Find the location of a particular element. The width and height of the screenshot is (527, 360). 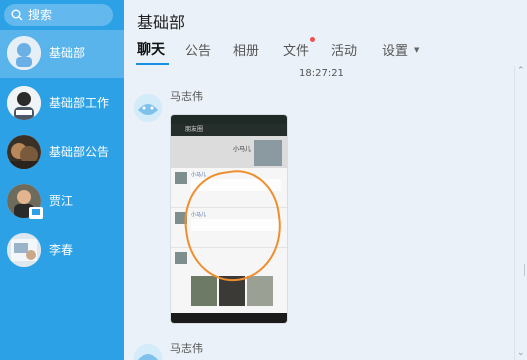

conversation-item-jichubu-notice: 基础部公告 is located at coordinates (62, 153).